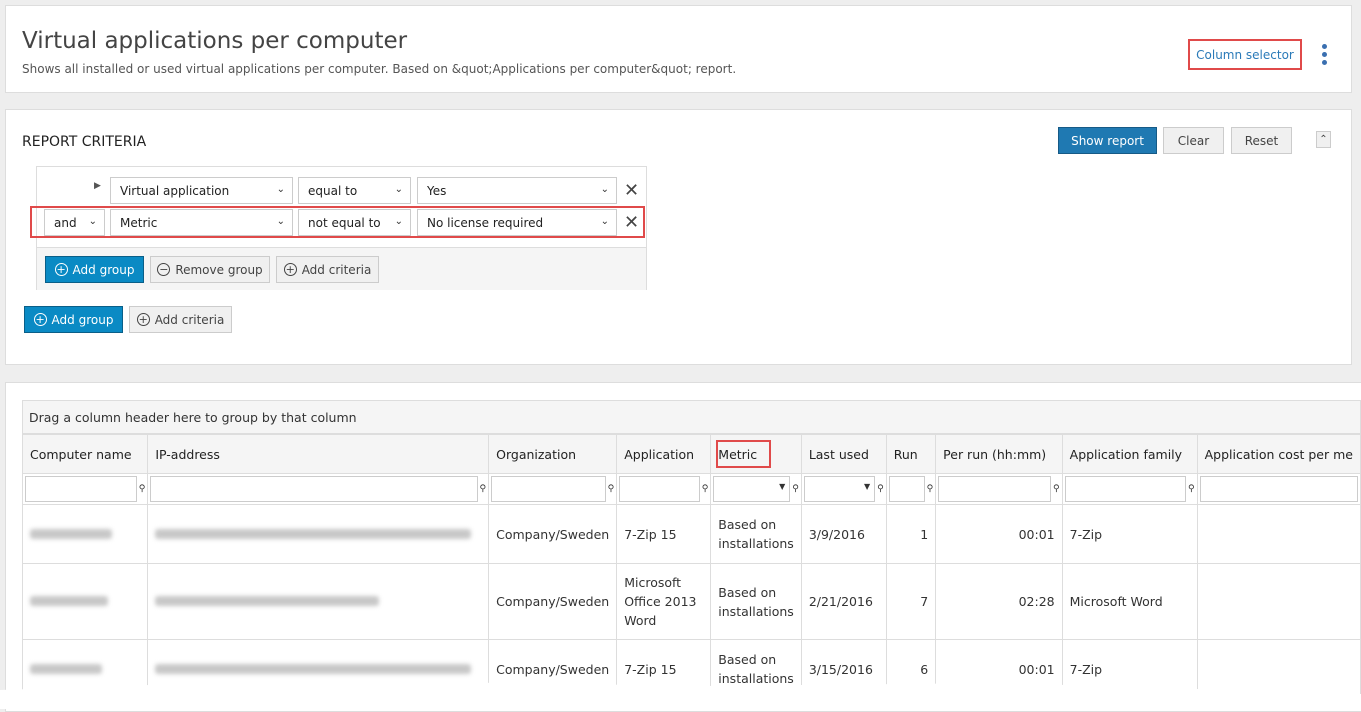 This screenshot has height=712, width=1361. I want to click on cell: 00:01, so click(999, 534).